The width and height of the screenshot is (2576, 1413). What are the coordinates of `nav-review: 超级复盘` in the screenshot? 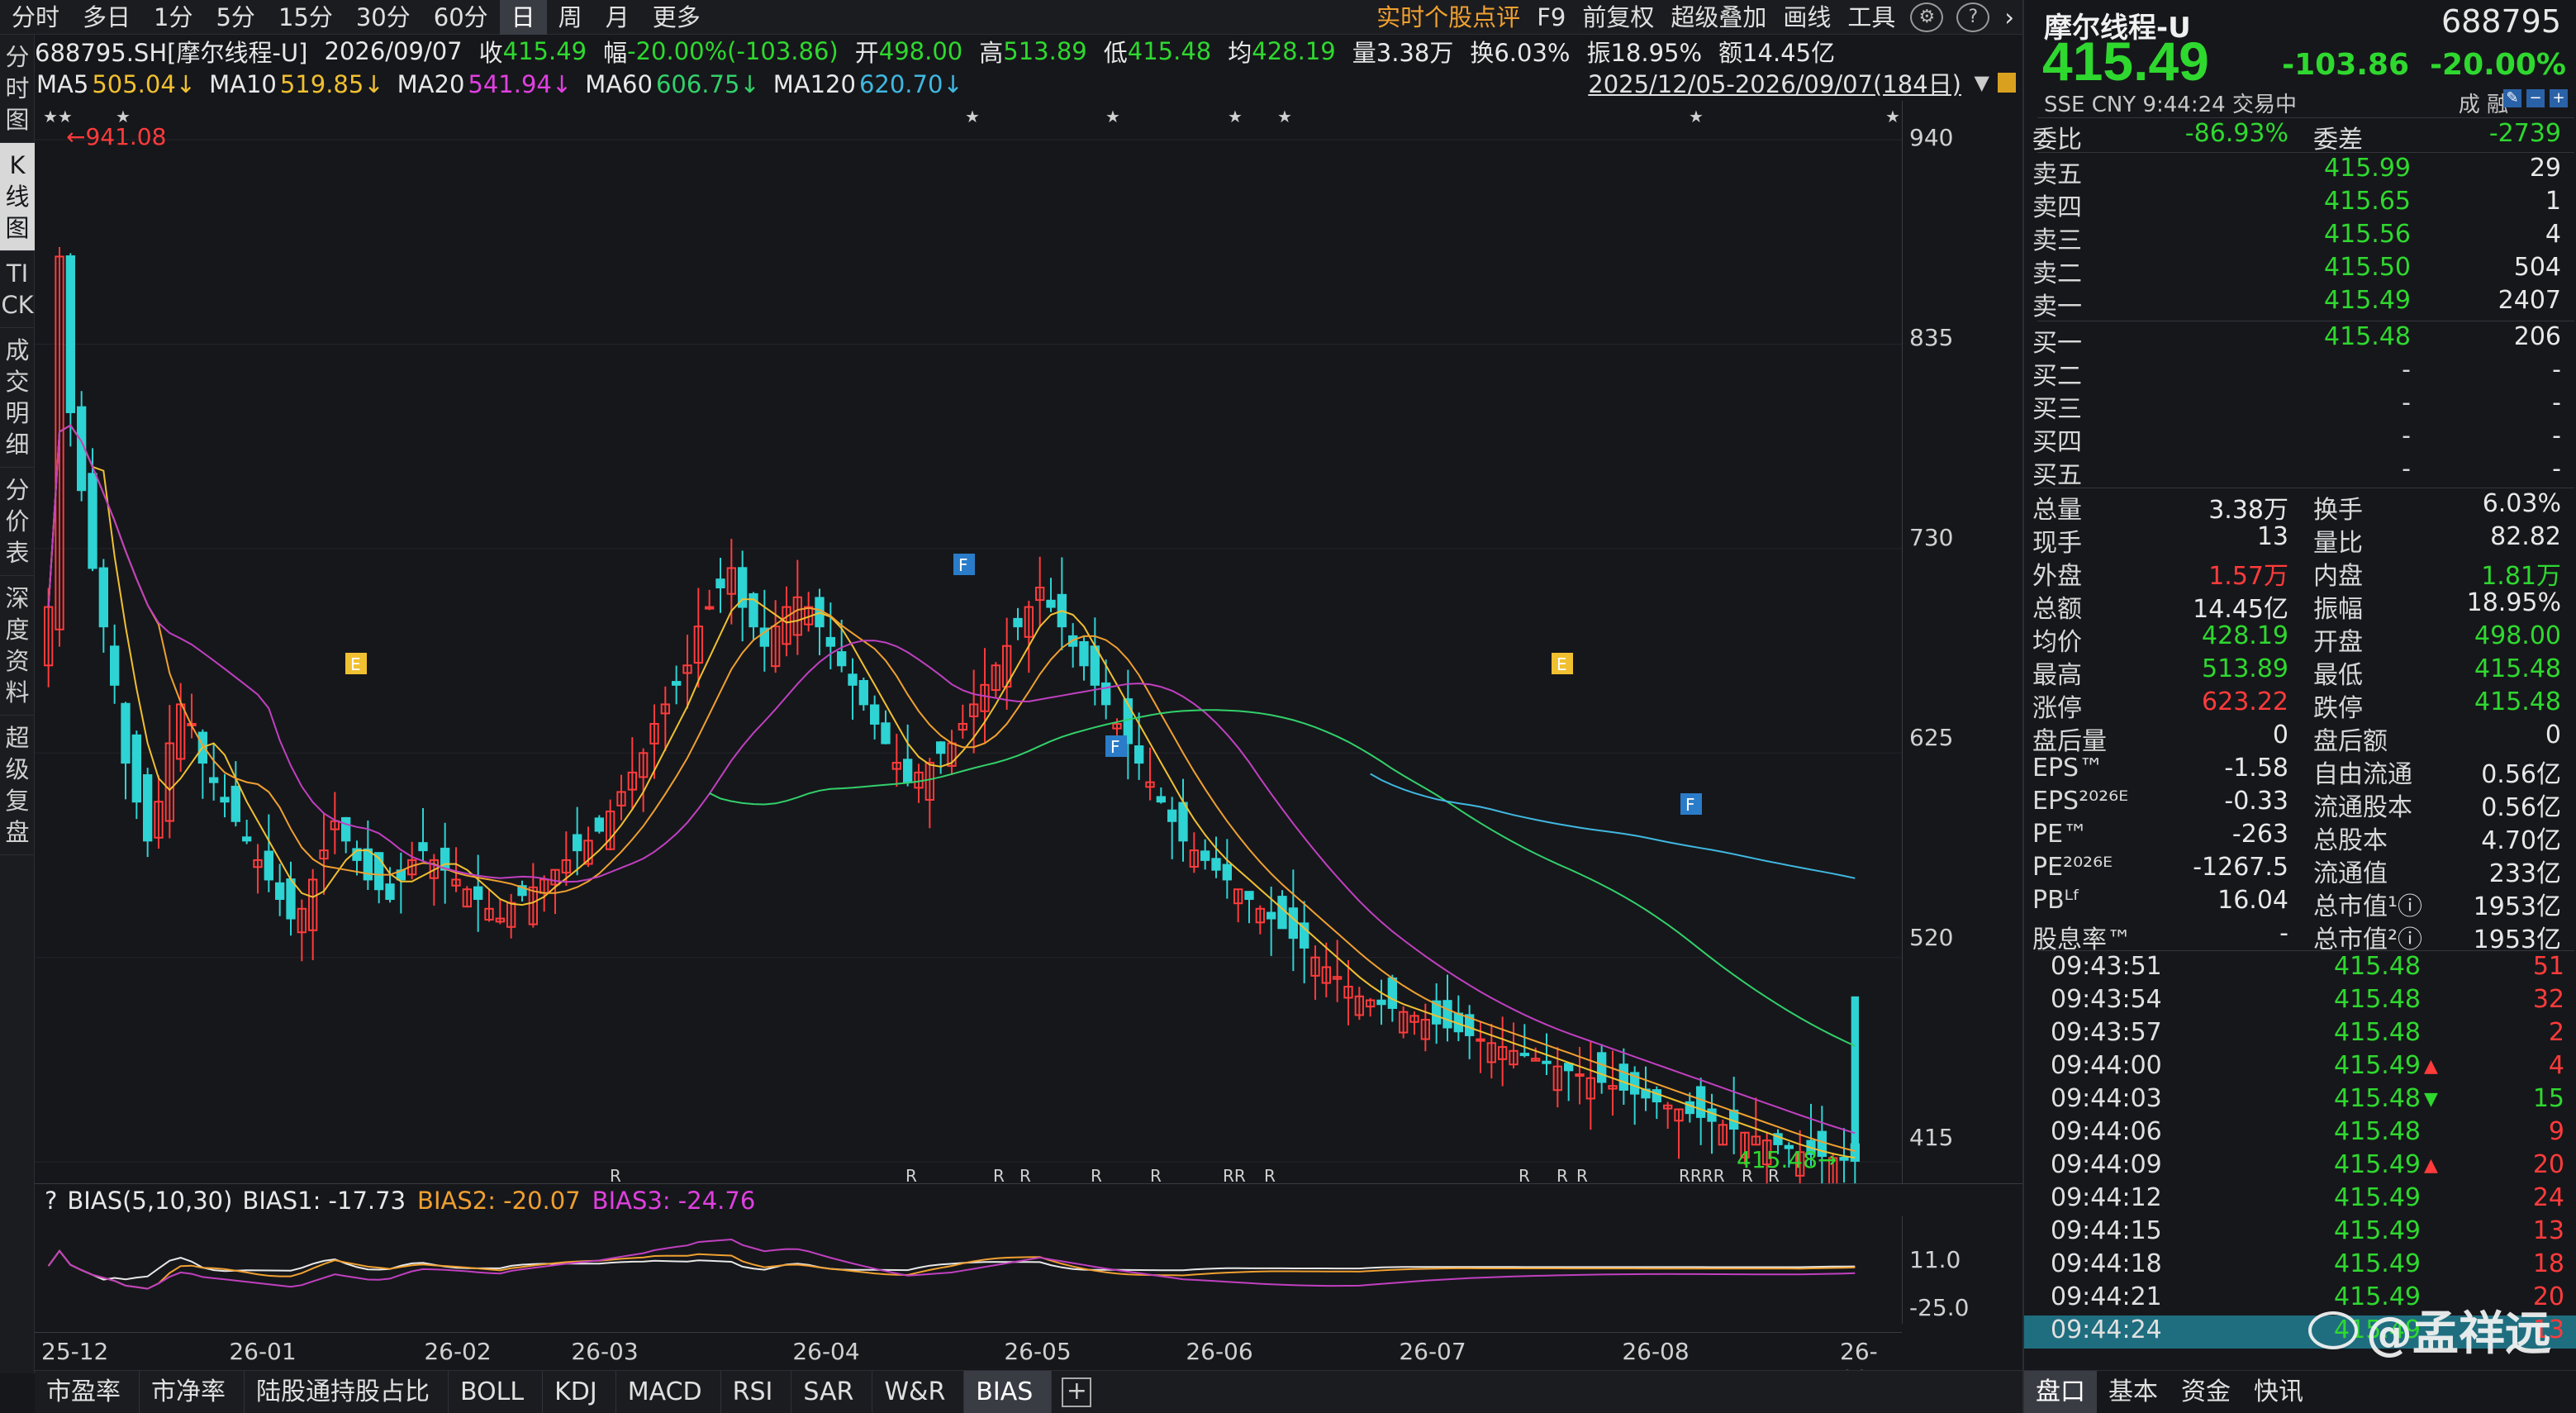 It's located at (17, 785).